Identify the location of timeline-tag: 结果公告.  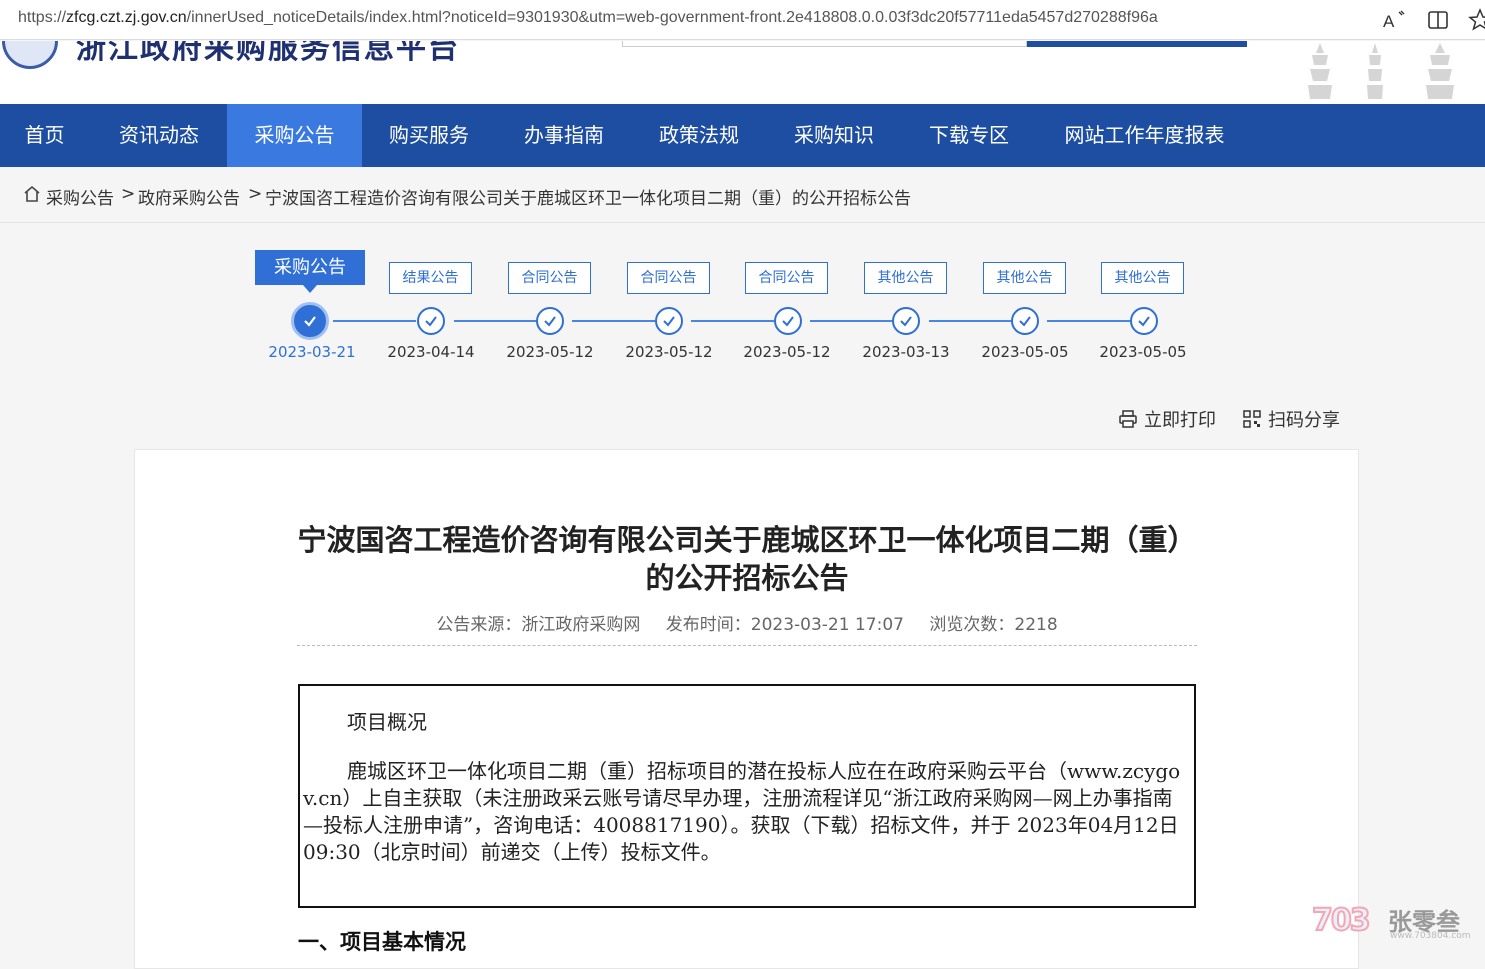
(430, 278).